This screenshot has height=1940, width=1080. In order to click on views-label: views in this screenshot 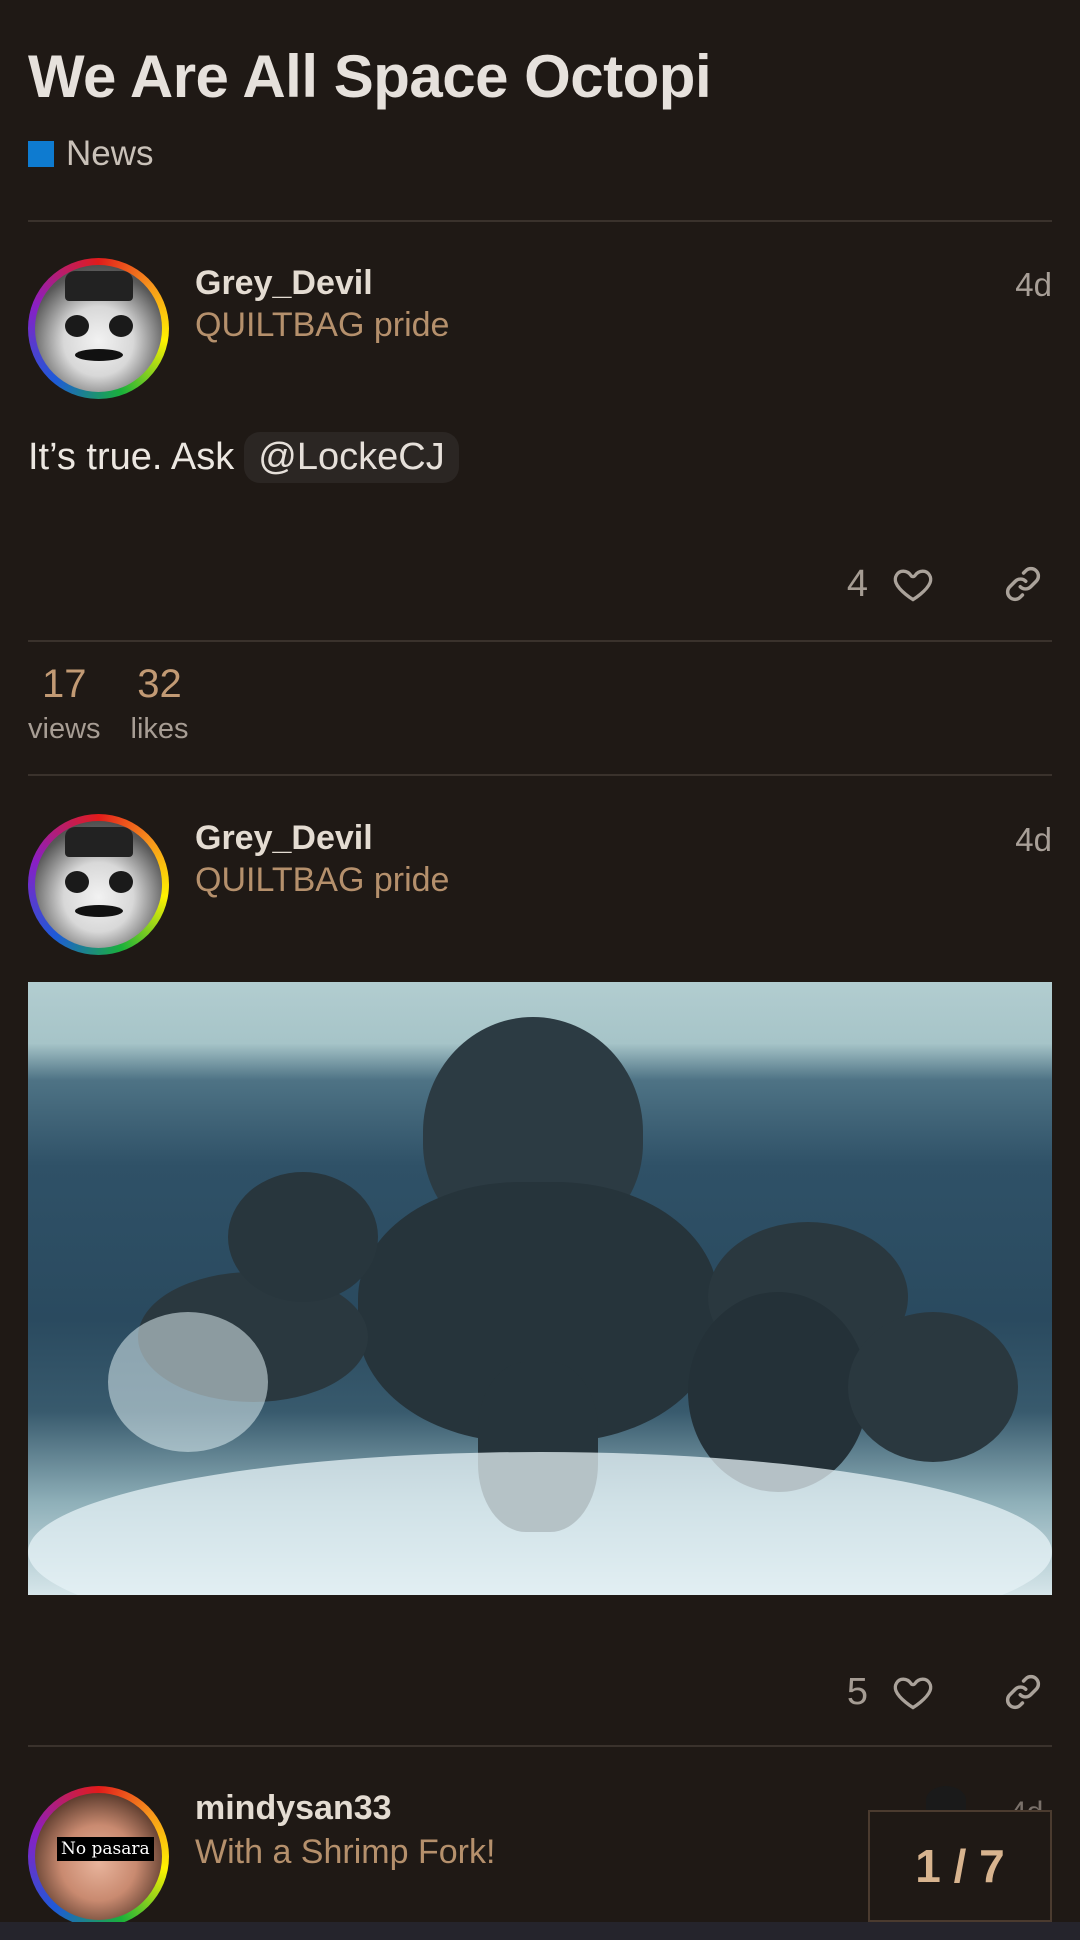, I will do `click(64, 729)`.